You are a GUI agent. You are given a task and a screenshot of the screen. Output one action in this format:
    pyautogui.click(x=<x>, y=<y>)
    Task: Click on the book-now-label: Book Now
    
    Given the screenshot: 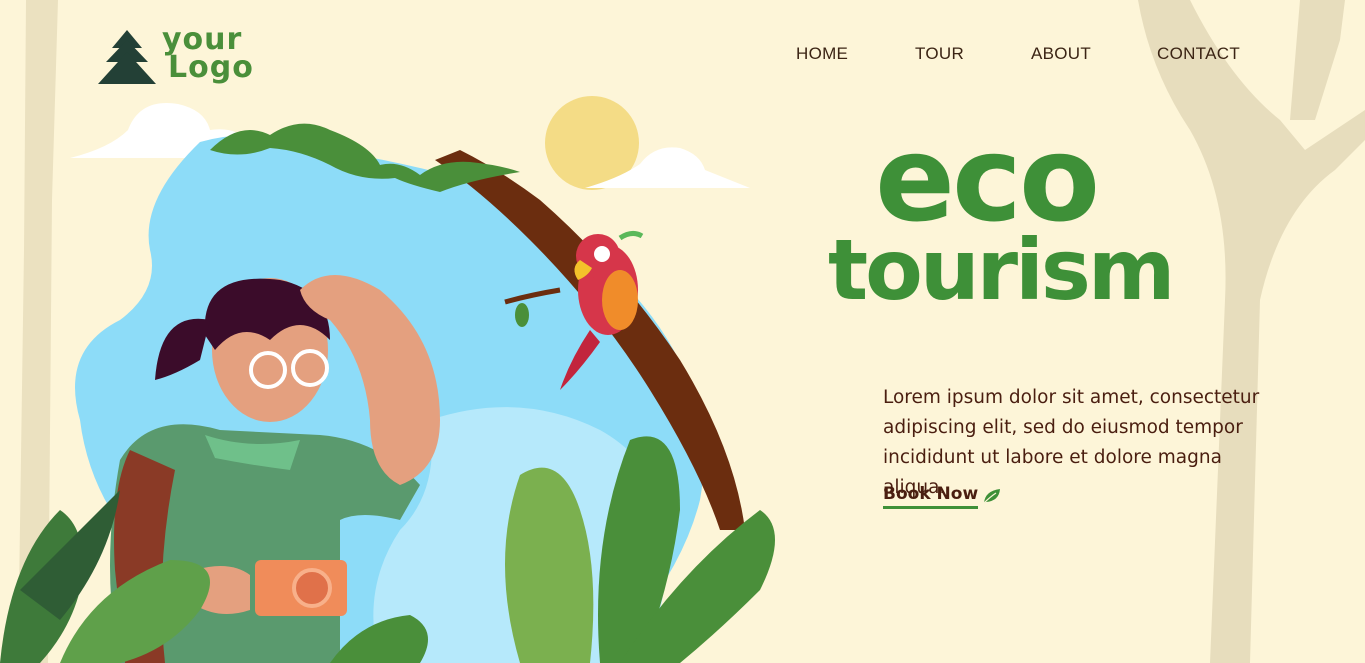 What is the action you would take?
    pyautogui.click(x=931, y=496)
    